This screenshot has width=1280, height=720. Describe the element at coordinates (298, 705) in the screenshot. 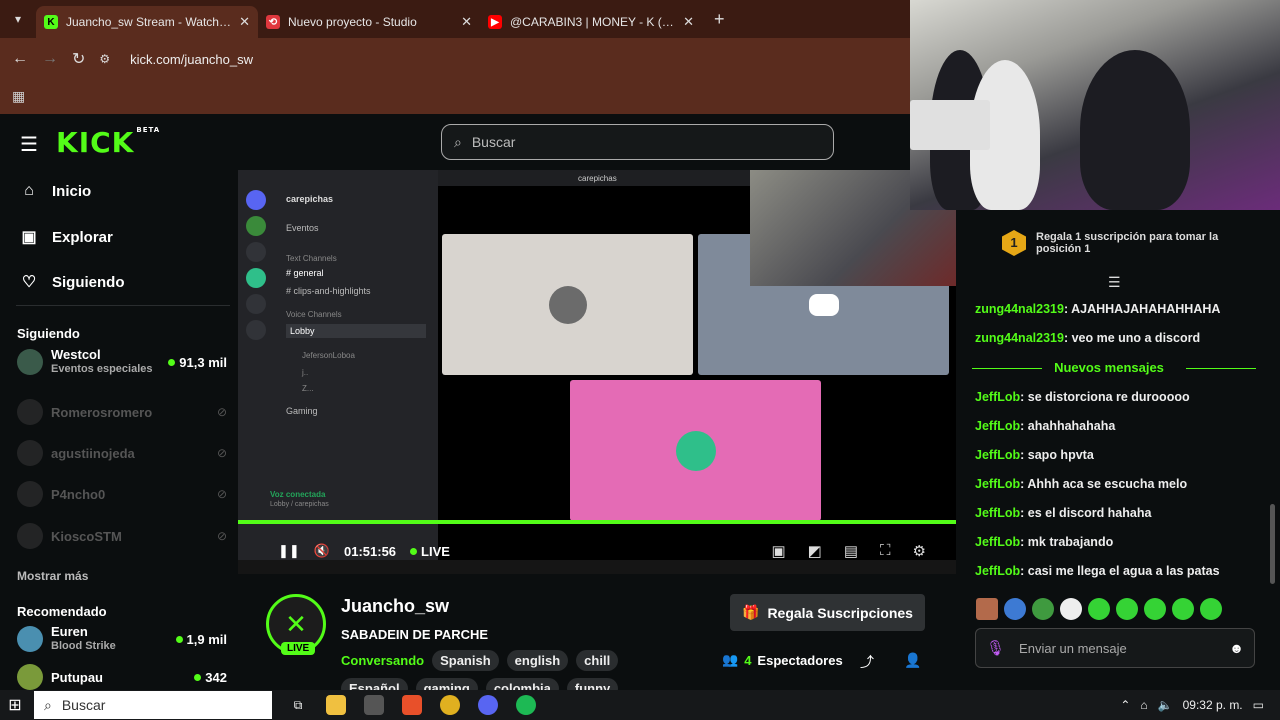

I see `task-view-icon: ⧉` at that location.